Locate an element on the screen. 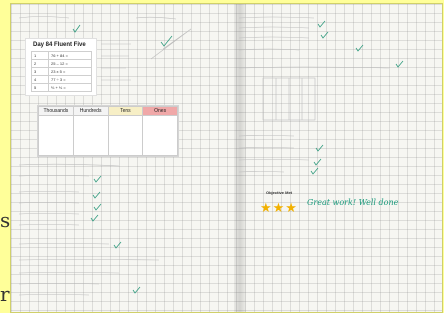 Image resolution: width=444 pixels, height=313 pixels. fluent-five-title: Day 84 Fluent Five is located at coordinates (59, 45).